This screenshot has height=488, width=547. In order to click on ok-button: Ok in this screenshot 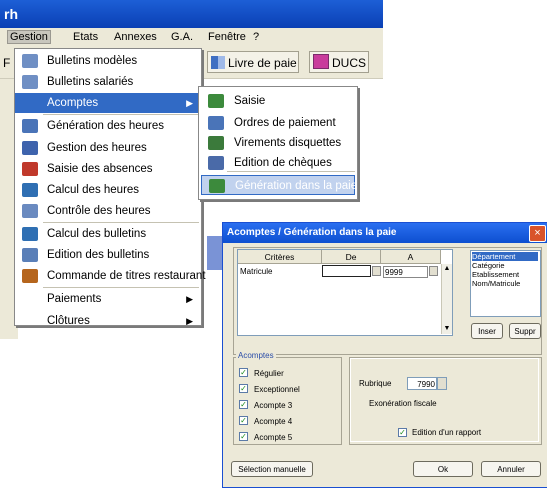, I will do `click(443, 469)`.